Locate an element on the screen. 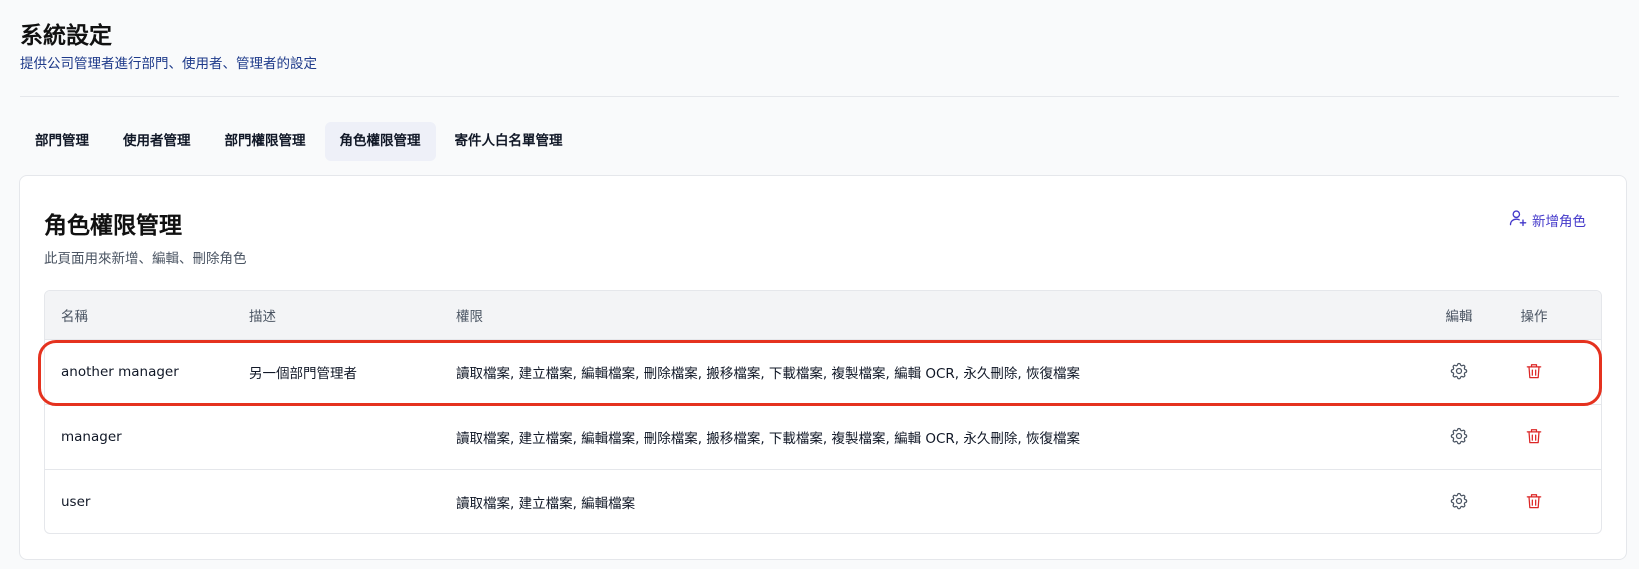  card-title: 角色權限管理 is located at coordinates (113, 226).